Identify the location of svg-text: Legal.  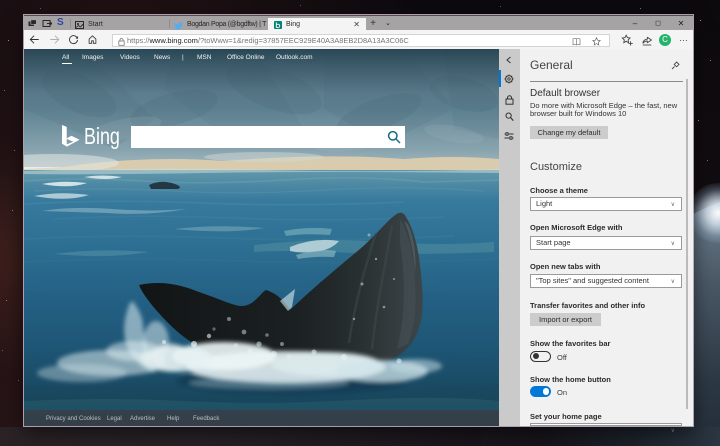
(114, 419).